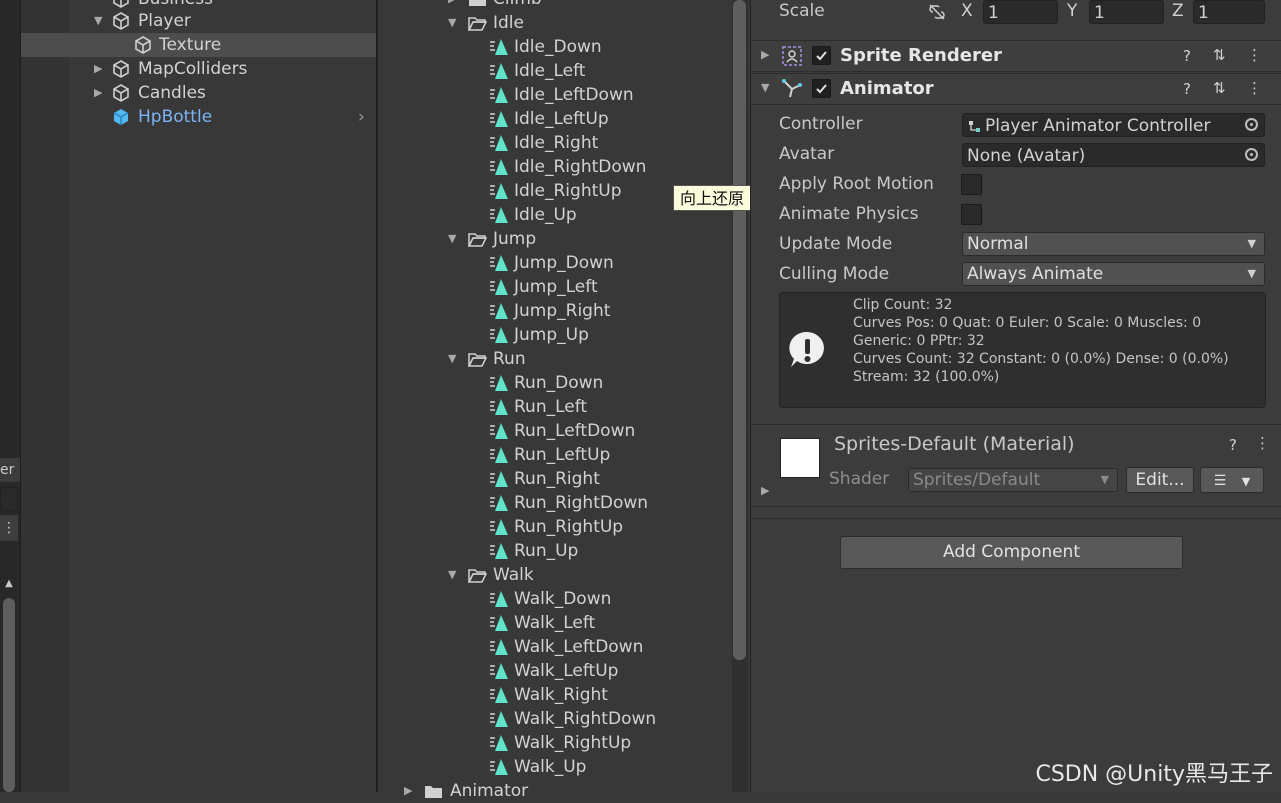 The image size is (1281, 803). What do you see at coordinates (172, 93) in the screenshot?
I see `hierarchy-item-label: Candles` at bounding box center [172, 93].